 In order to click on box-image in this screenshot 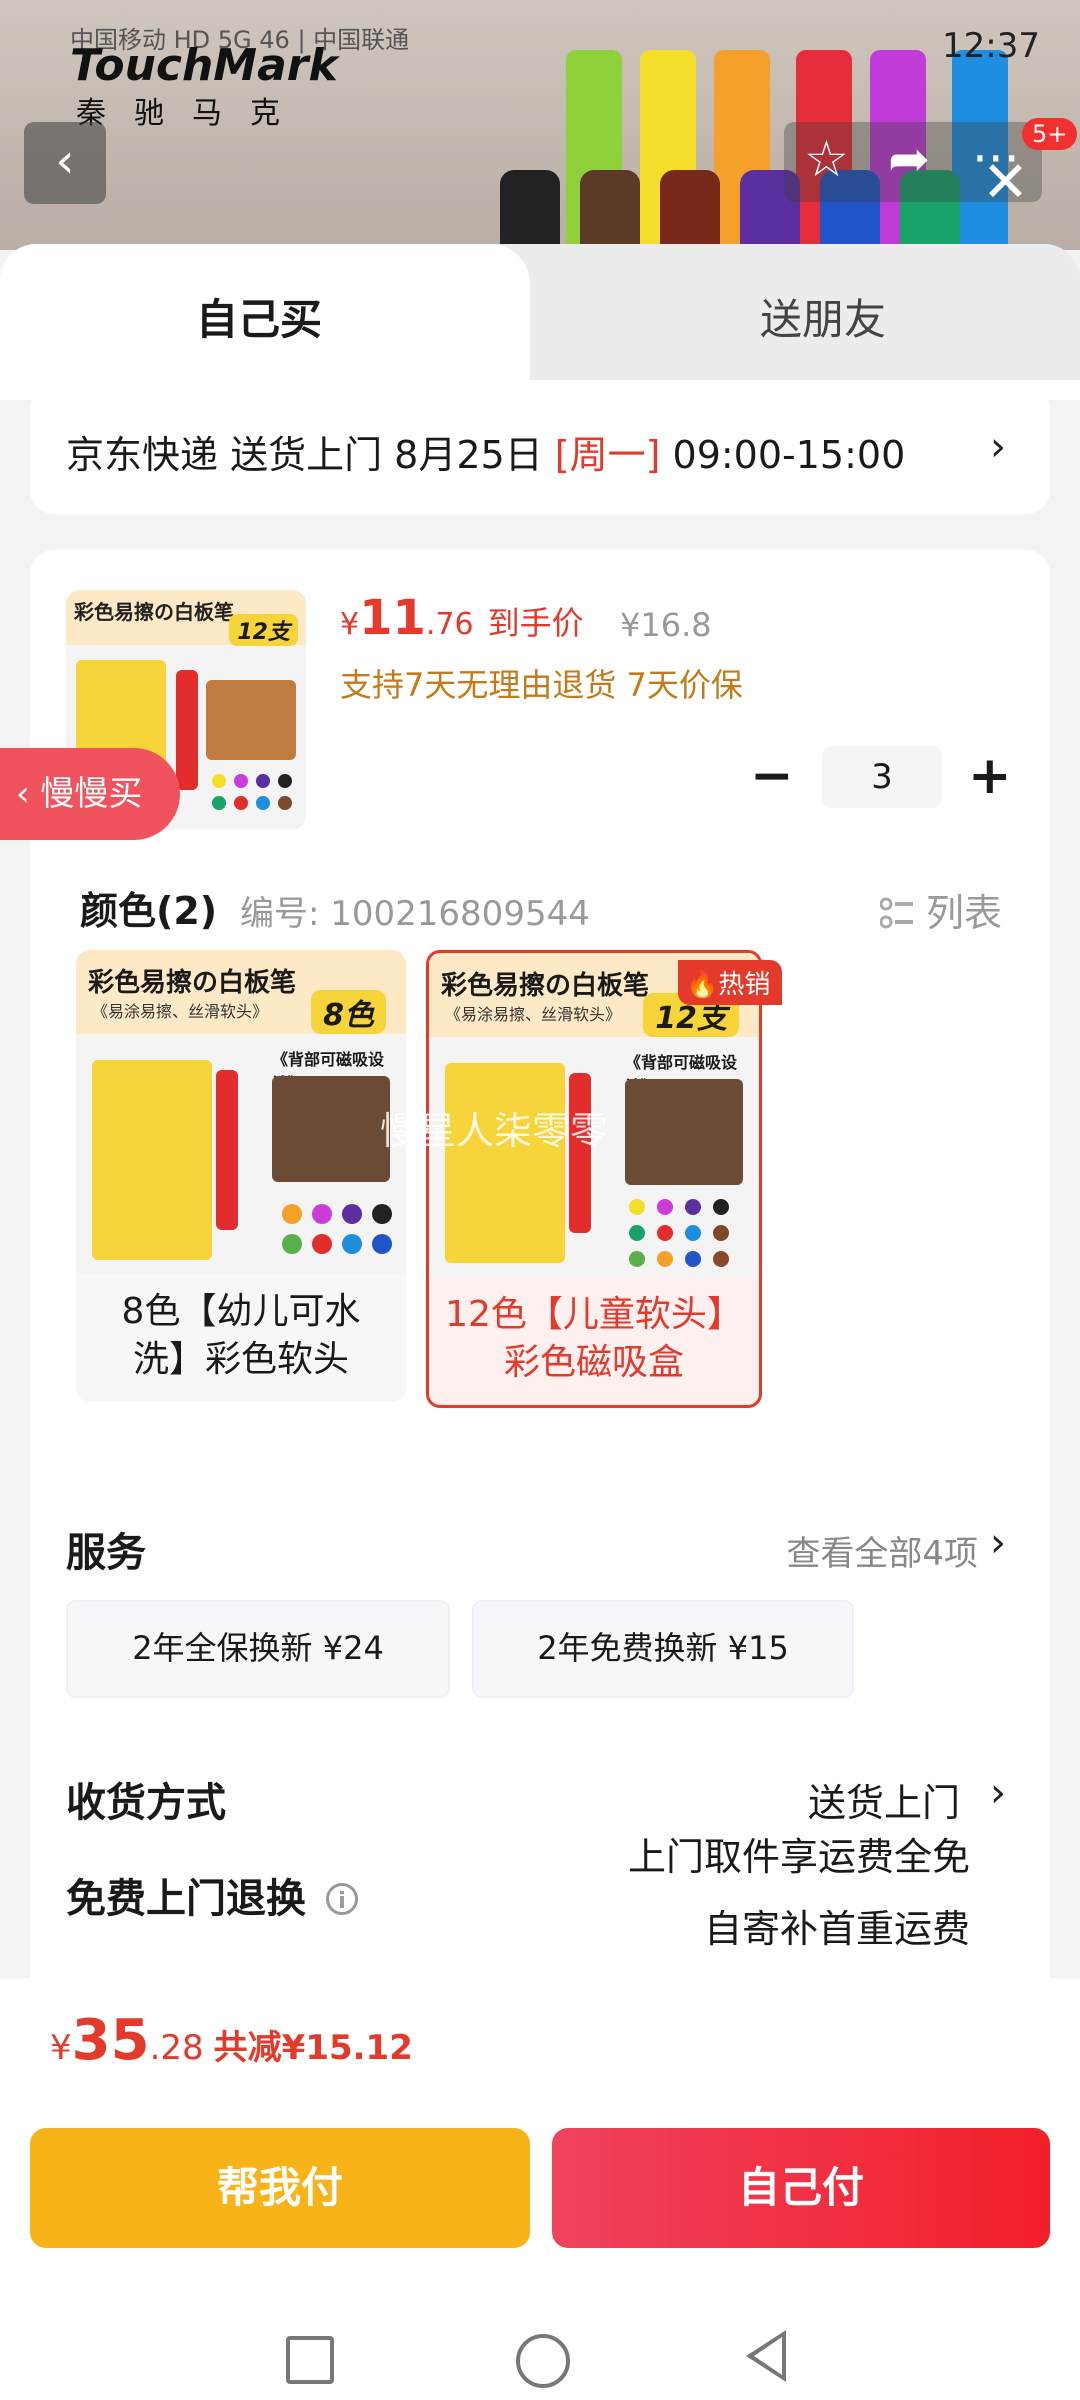, I will do `click(152, 1160)`.